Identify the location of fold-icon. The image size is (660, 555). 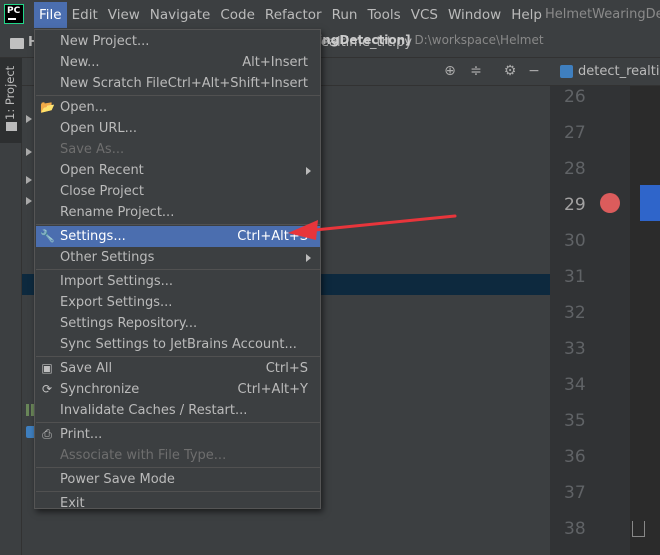
(638, 529).